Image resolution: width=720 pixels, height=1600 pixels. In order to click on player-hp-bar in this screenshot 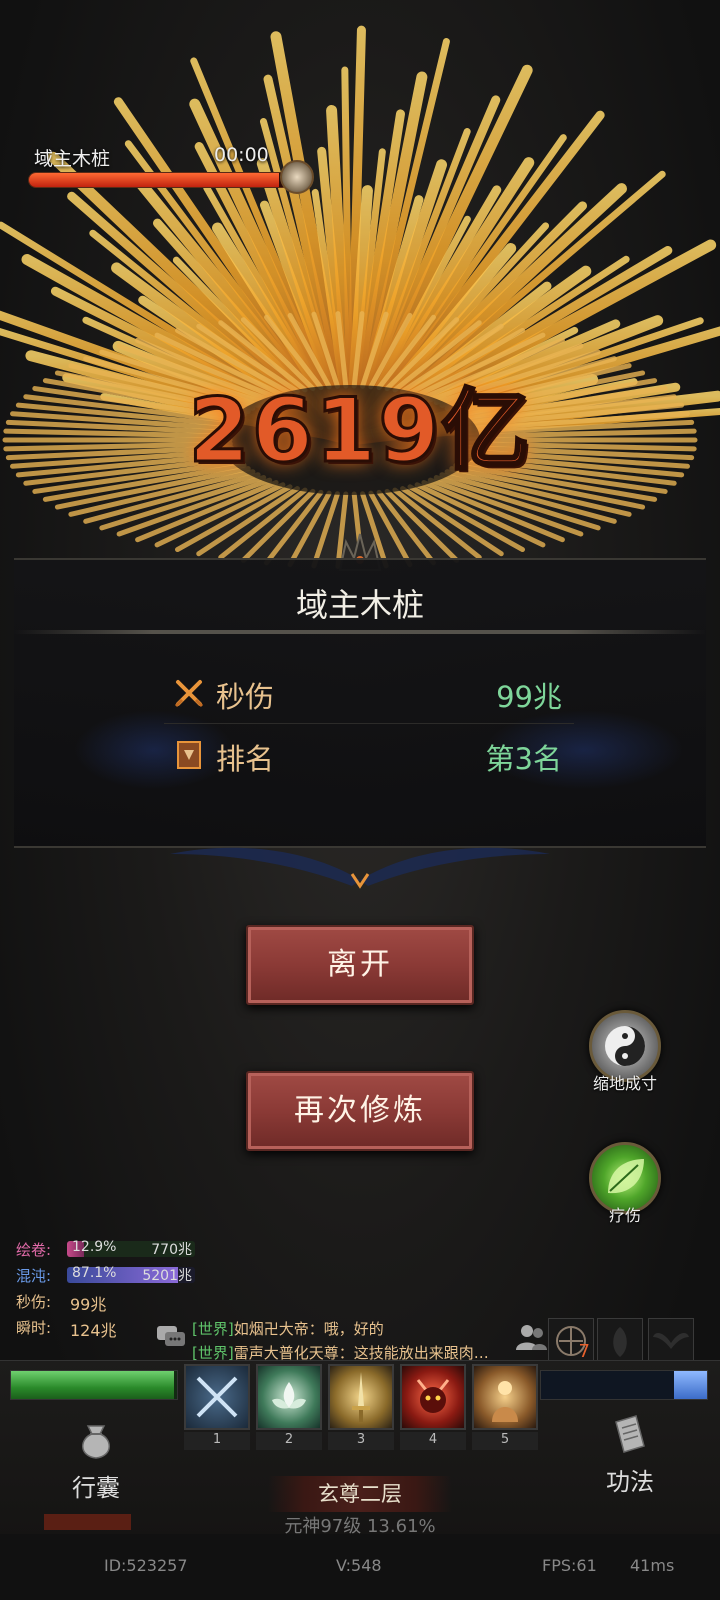, I will do `click(94, 1385)`.